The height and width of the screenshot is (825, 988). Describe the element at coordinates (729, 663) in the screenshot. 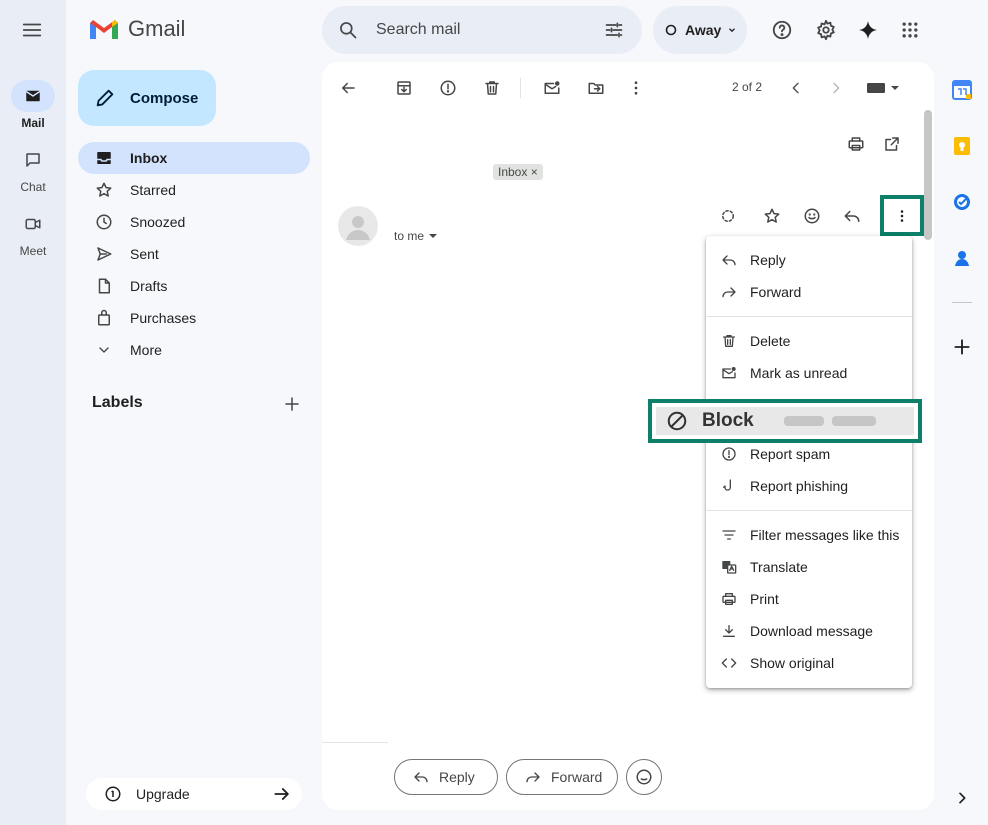

I see `code-icon` at that location.